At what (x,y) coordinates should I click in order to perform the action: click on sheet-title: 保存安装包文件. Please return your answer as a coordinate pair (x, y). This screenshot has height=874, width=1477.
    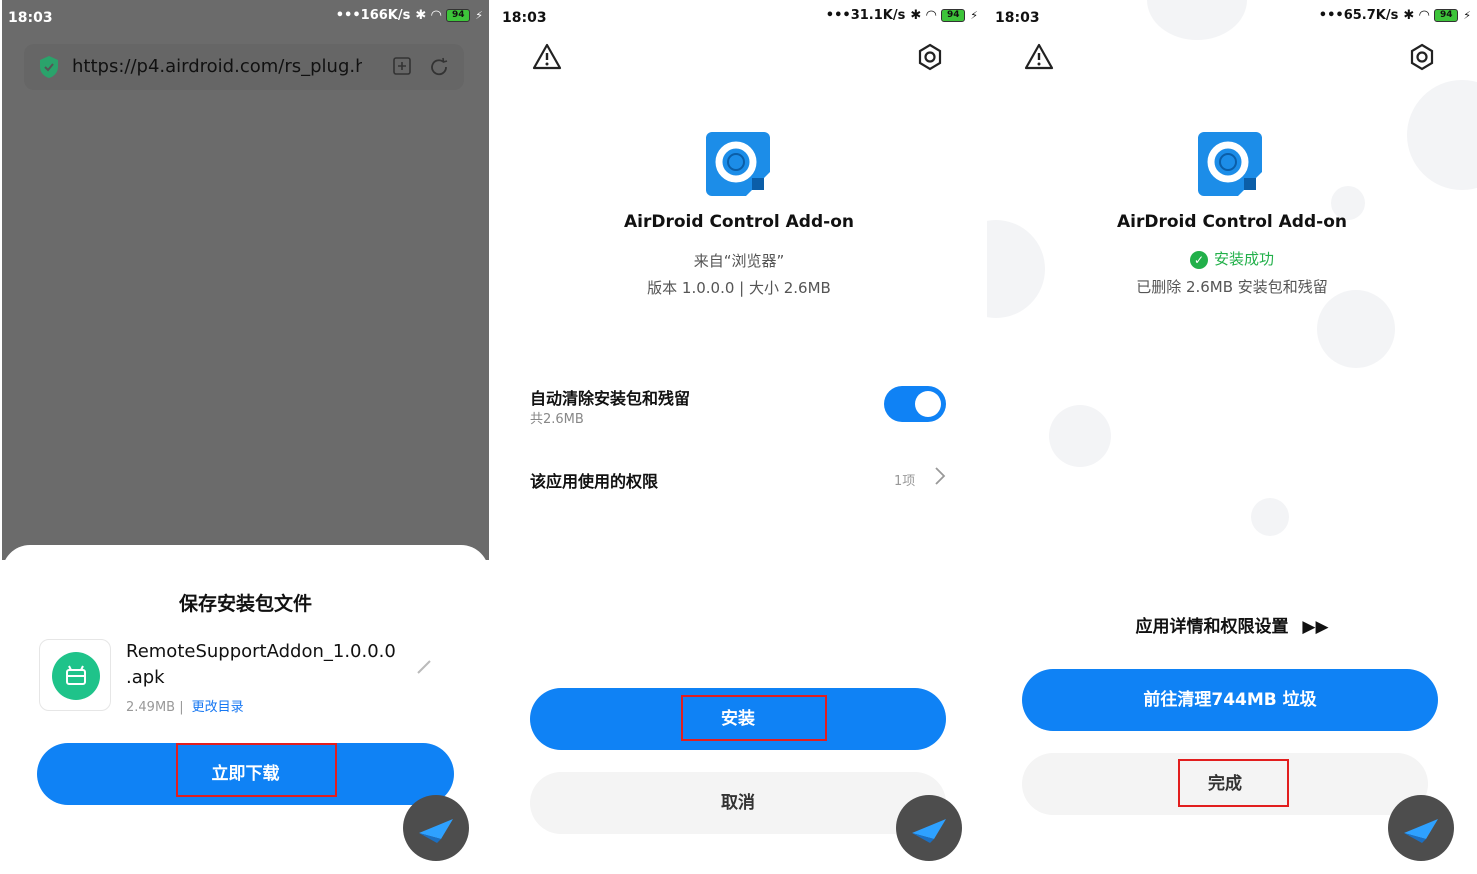
    Looking at the image, I should click on (245, 604).